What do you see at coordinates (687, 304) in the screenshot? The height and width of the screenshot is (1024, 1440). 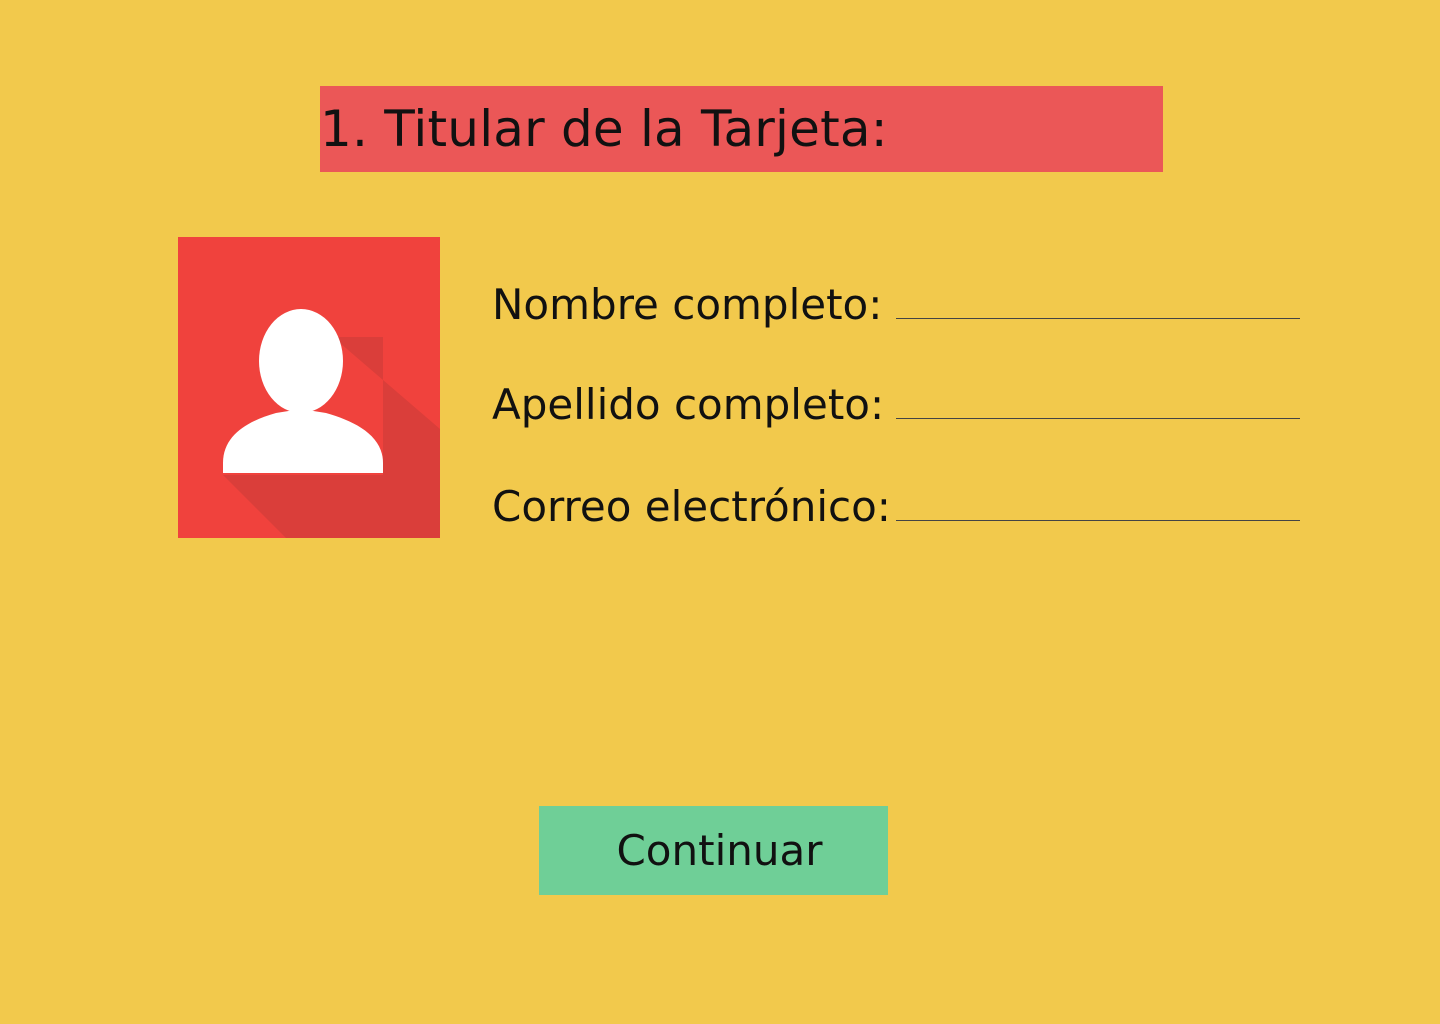 I see `full-name-label: Nombre completo:` at bounding box center [687, 304].